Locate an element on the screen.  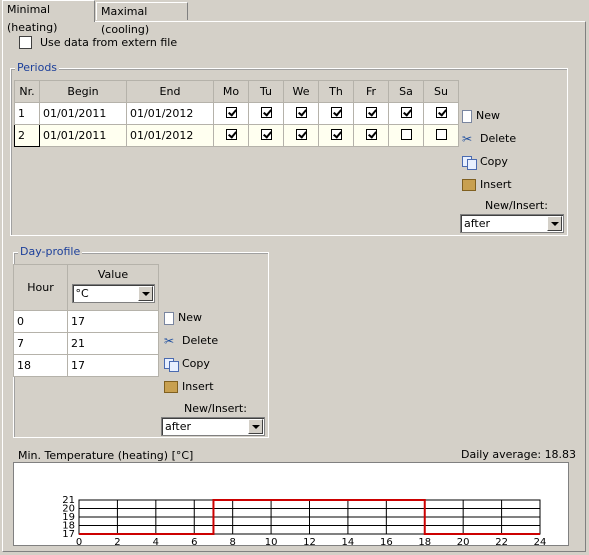
day-profile-new-insert-label: New/Insert: is located at coordinates (215, 408).